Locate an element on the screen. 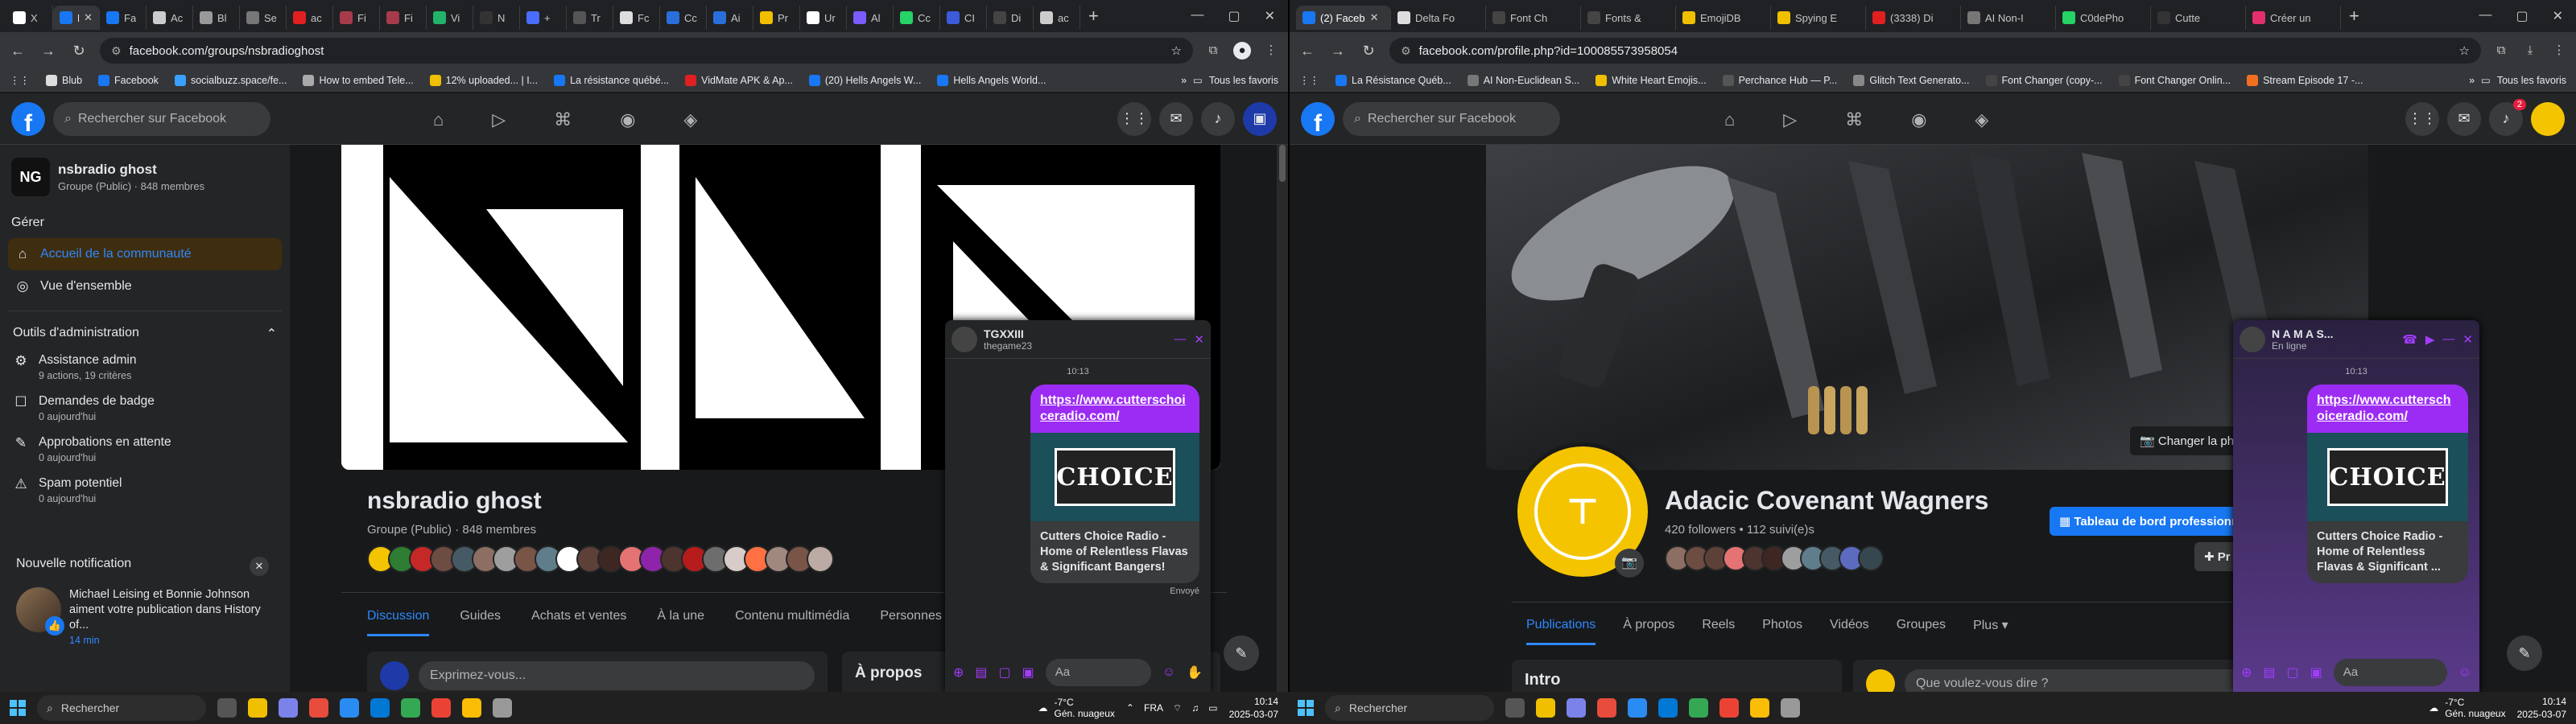 The height and width of the screenshot is (724, 2576). taskbar-search: ⌕ Rechercher is located at coordinates (1409, 708).